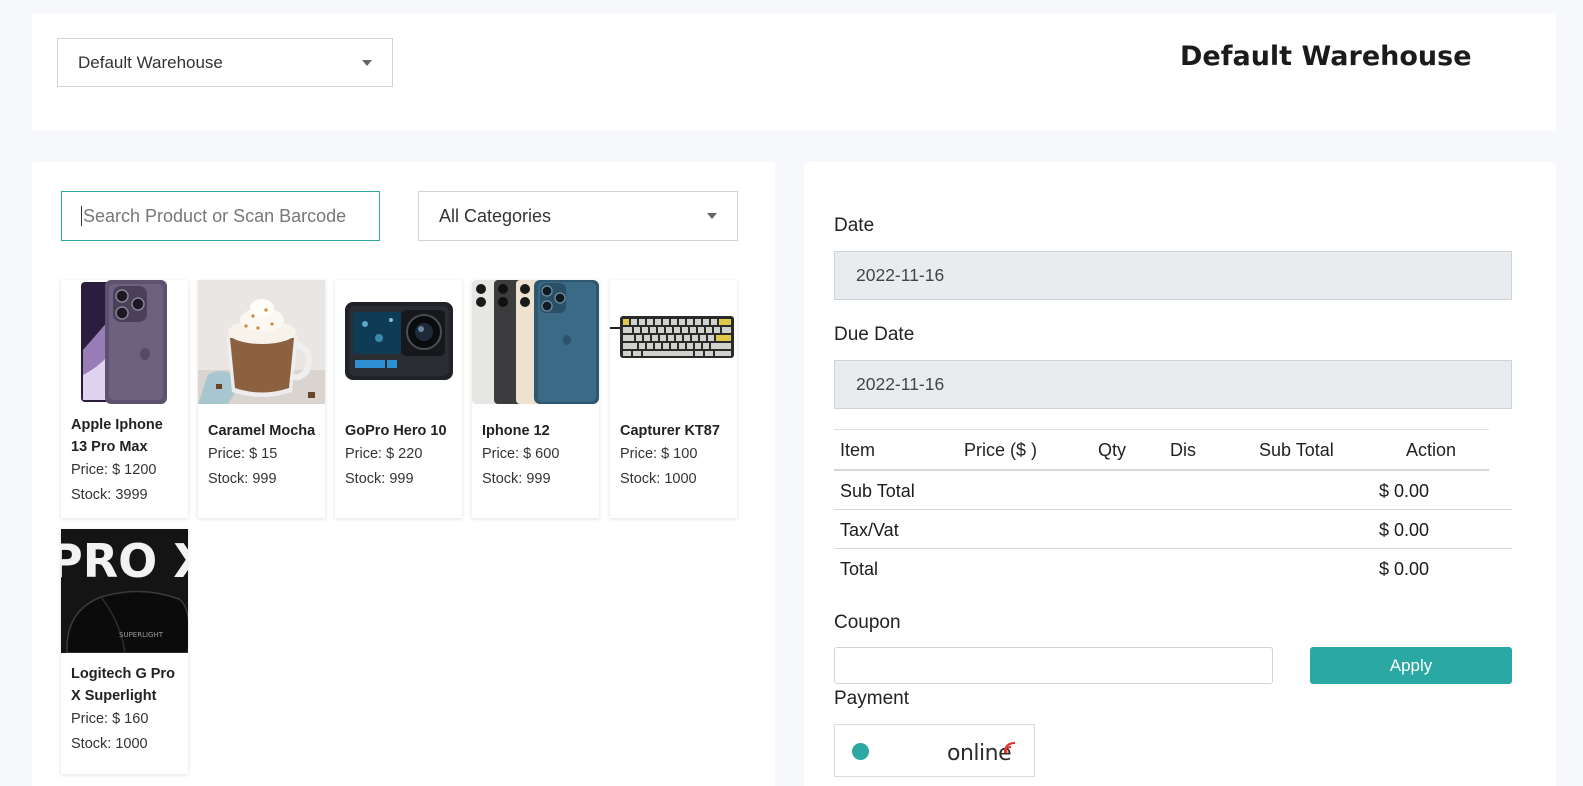 The height and width of the screenshot is (786, 1583). I want to click on product-card: Capturer KT87 Price: $ 100 Stock: 1000, so click(673, 399).